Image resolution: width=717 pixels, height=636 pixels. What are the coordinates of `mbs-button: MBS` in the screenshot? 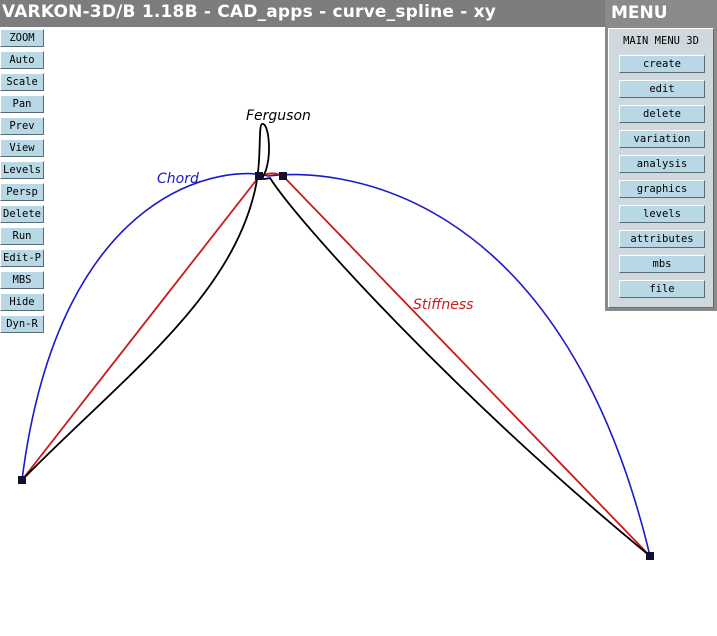 It's located at (22, 280).